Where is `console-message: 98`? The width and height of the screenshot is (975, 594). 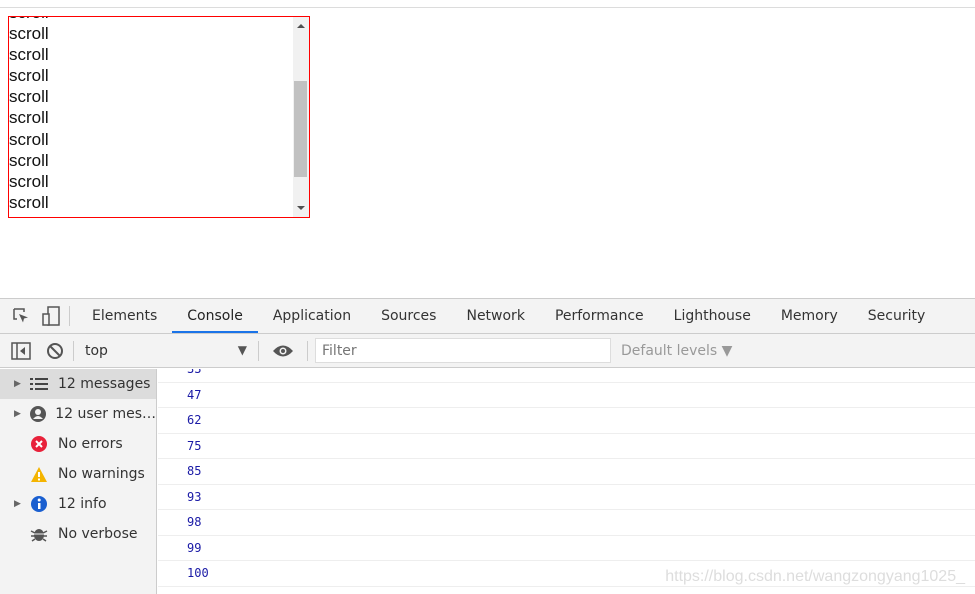 console-message: 98 is located at coordinates (566, 523).